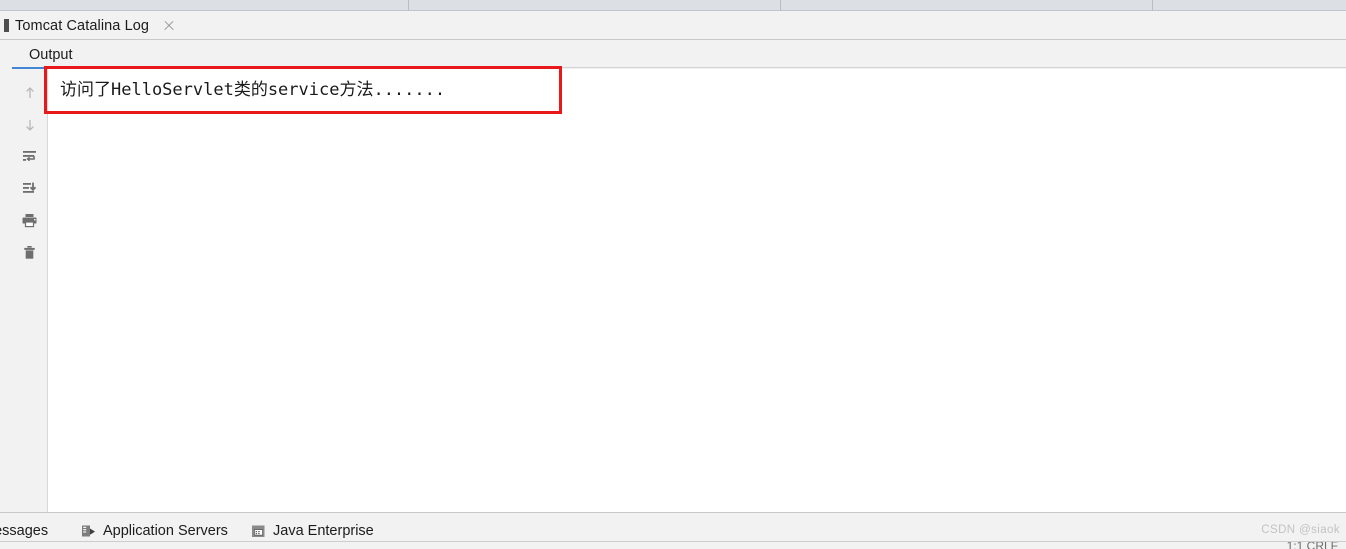 The image size is (1346, 549). What do you see at coordinates (169, 26) in the screenshot?
I see `close-icon` at bounding box center [169, 26].